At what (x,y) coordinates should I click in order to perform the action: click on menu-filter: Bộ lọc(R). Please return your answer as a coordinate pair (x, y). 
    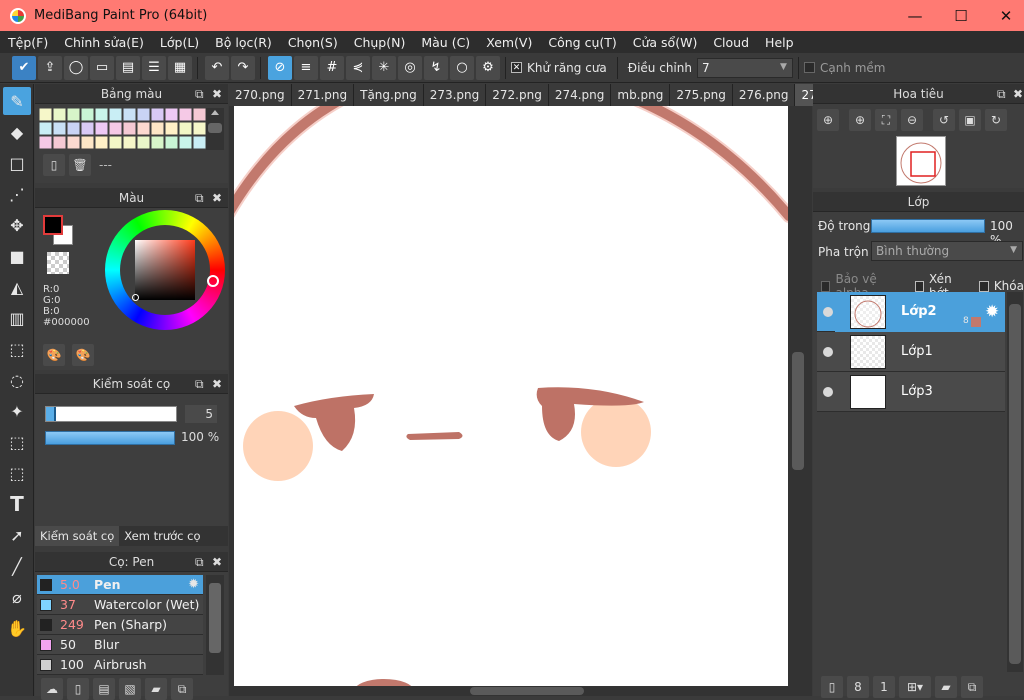
    Looking at the image, I should click on (243, 42).